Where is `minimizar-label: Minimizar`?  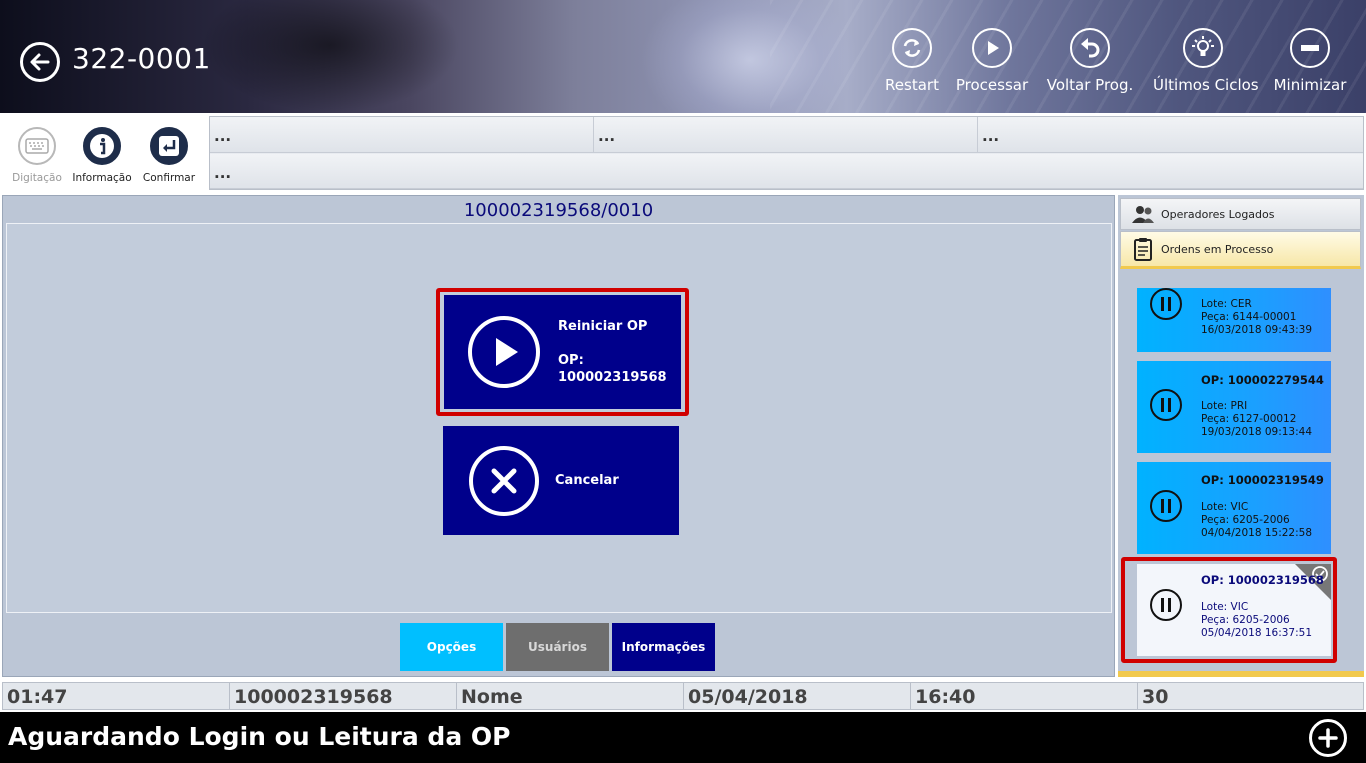 minimizar-label: Minimizar is located at coordinates (1310, 85).